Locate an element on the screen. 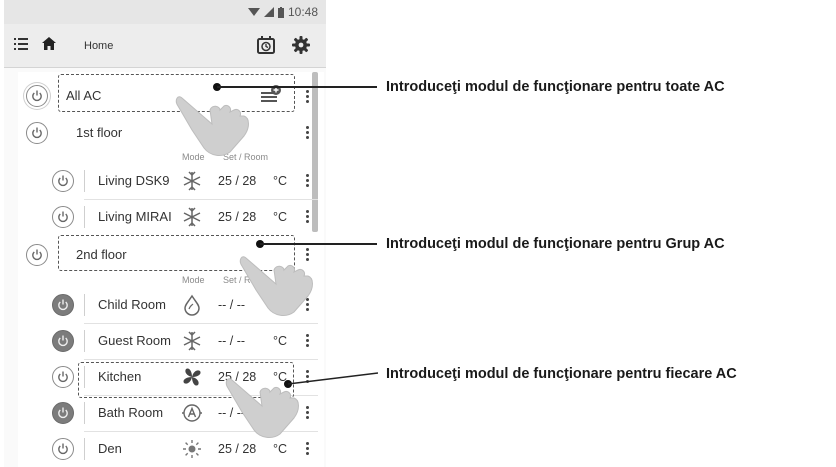 The image size is (836, 467). battery-icon is located at coordinates (280, 12).